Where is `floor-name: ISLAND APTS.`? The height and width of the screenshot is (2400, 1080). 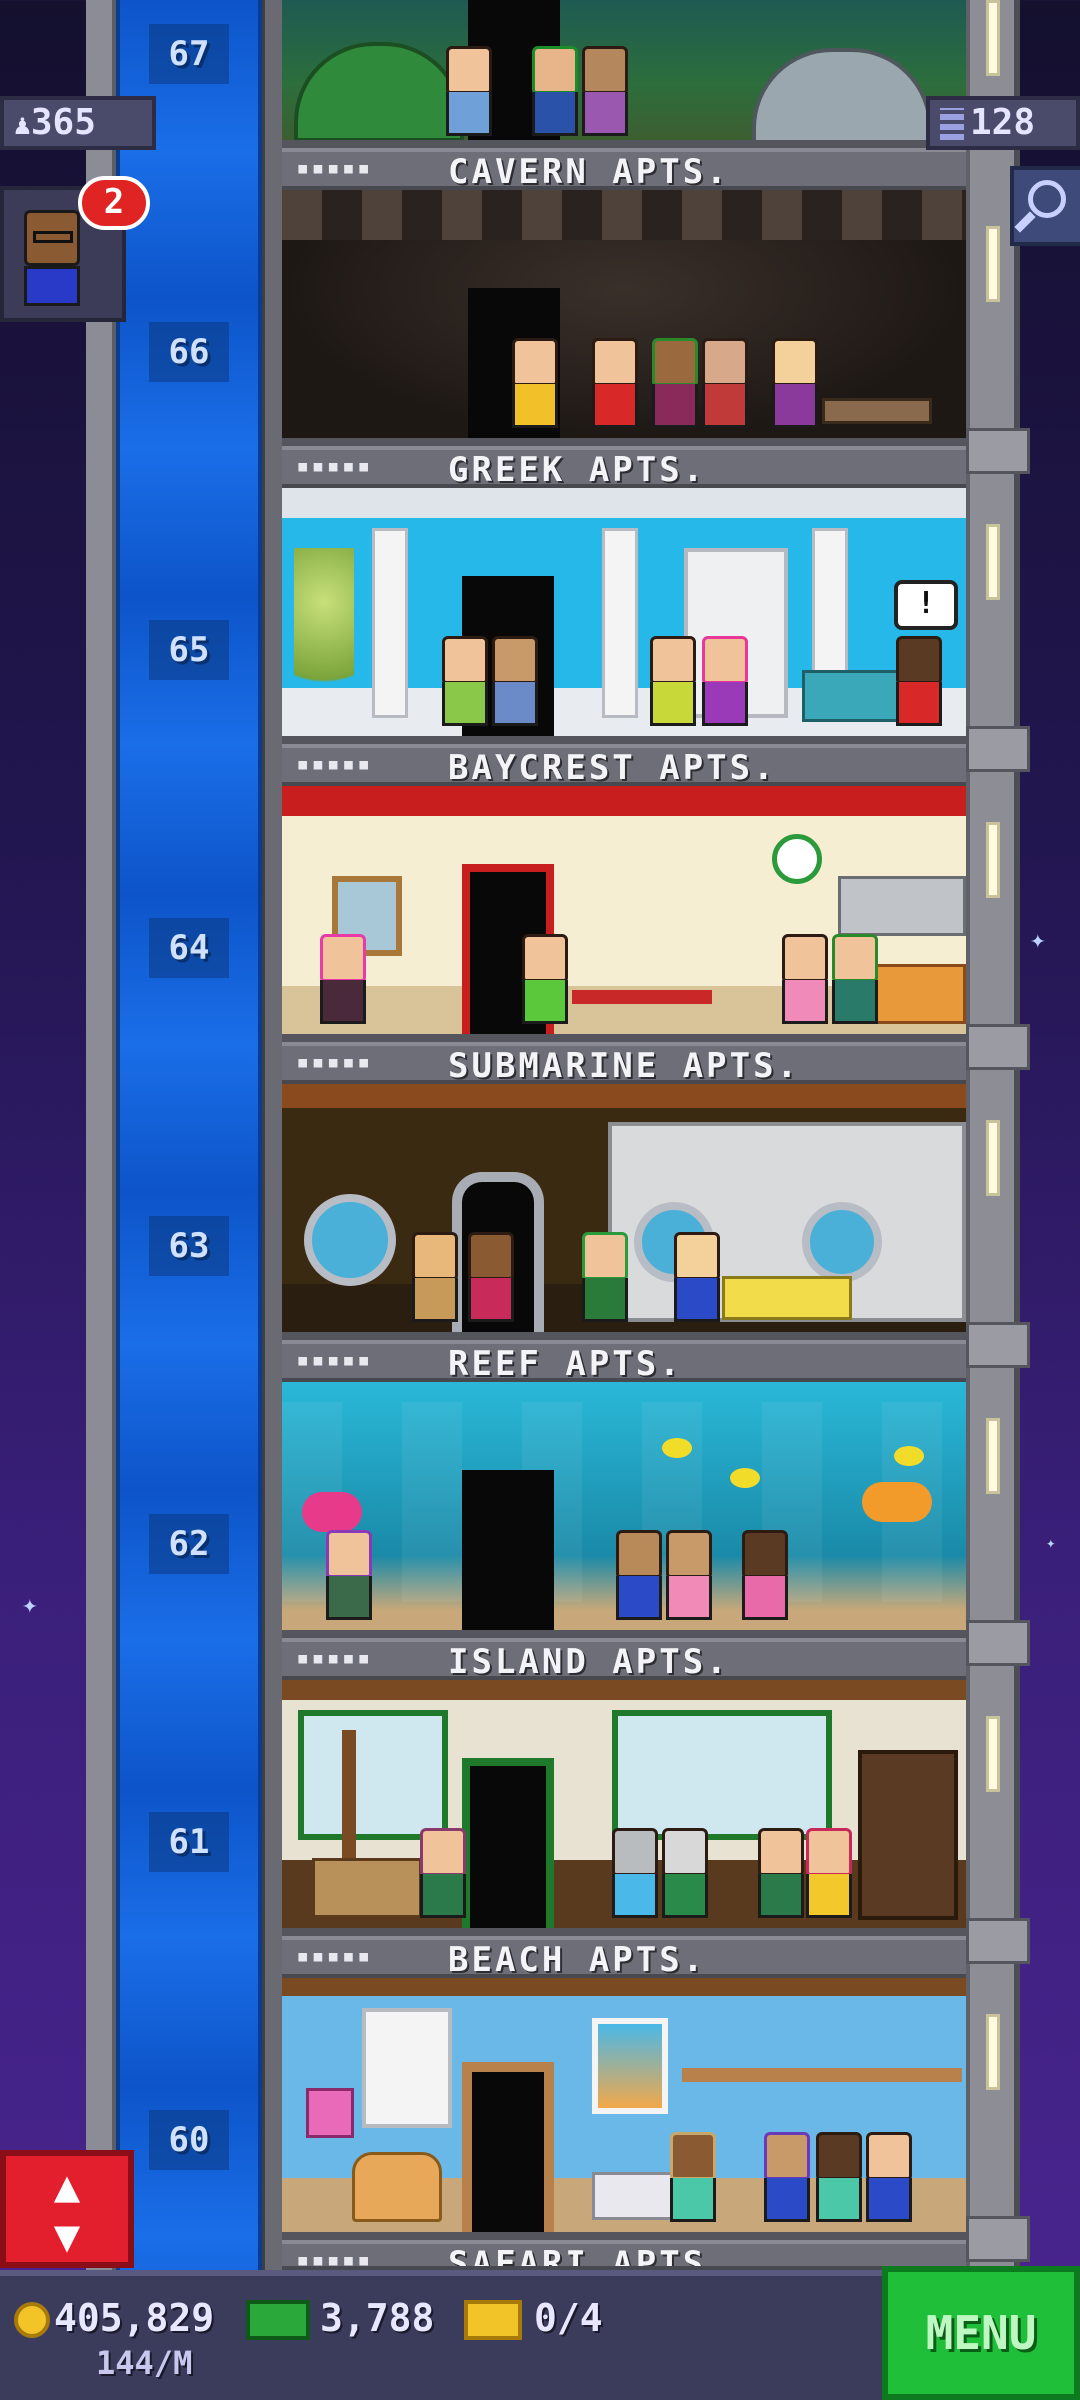
floor-name: ISLAND APTS. is located at coordinates (589, 1662).